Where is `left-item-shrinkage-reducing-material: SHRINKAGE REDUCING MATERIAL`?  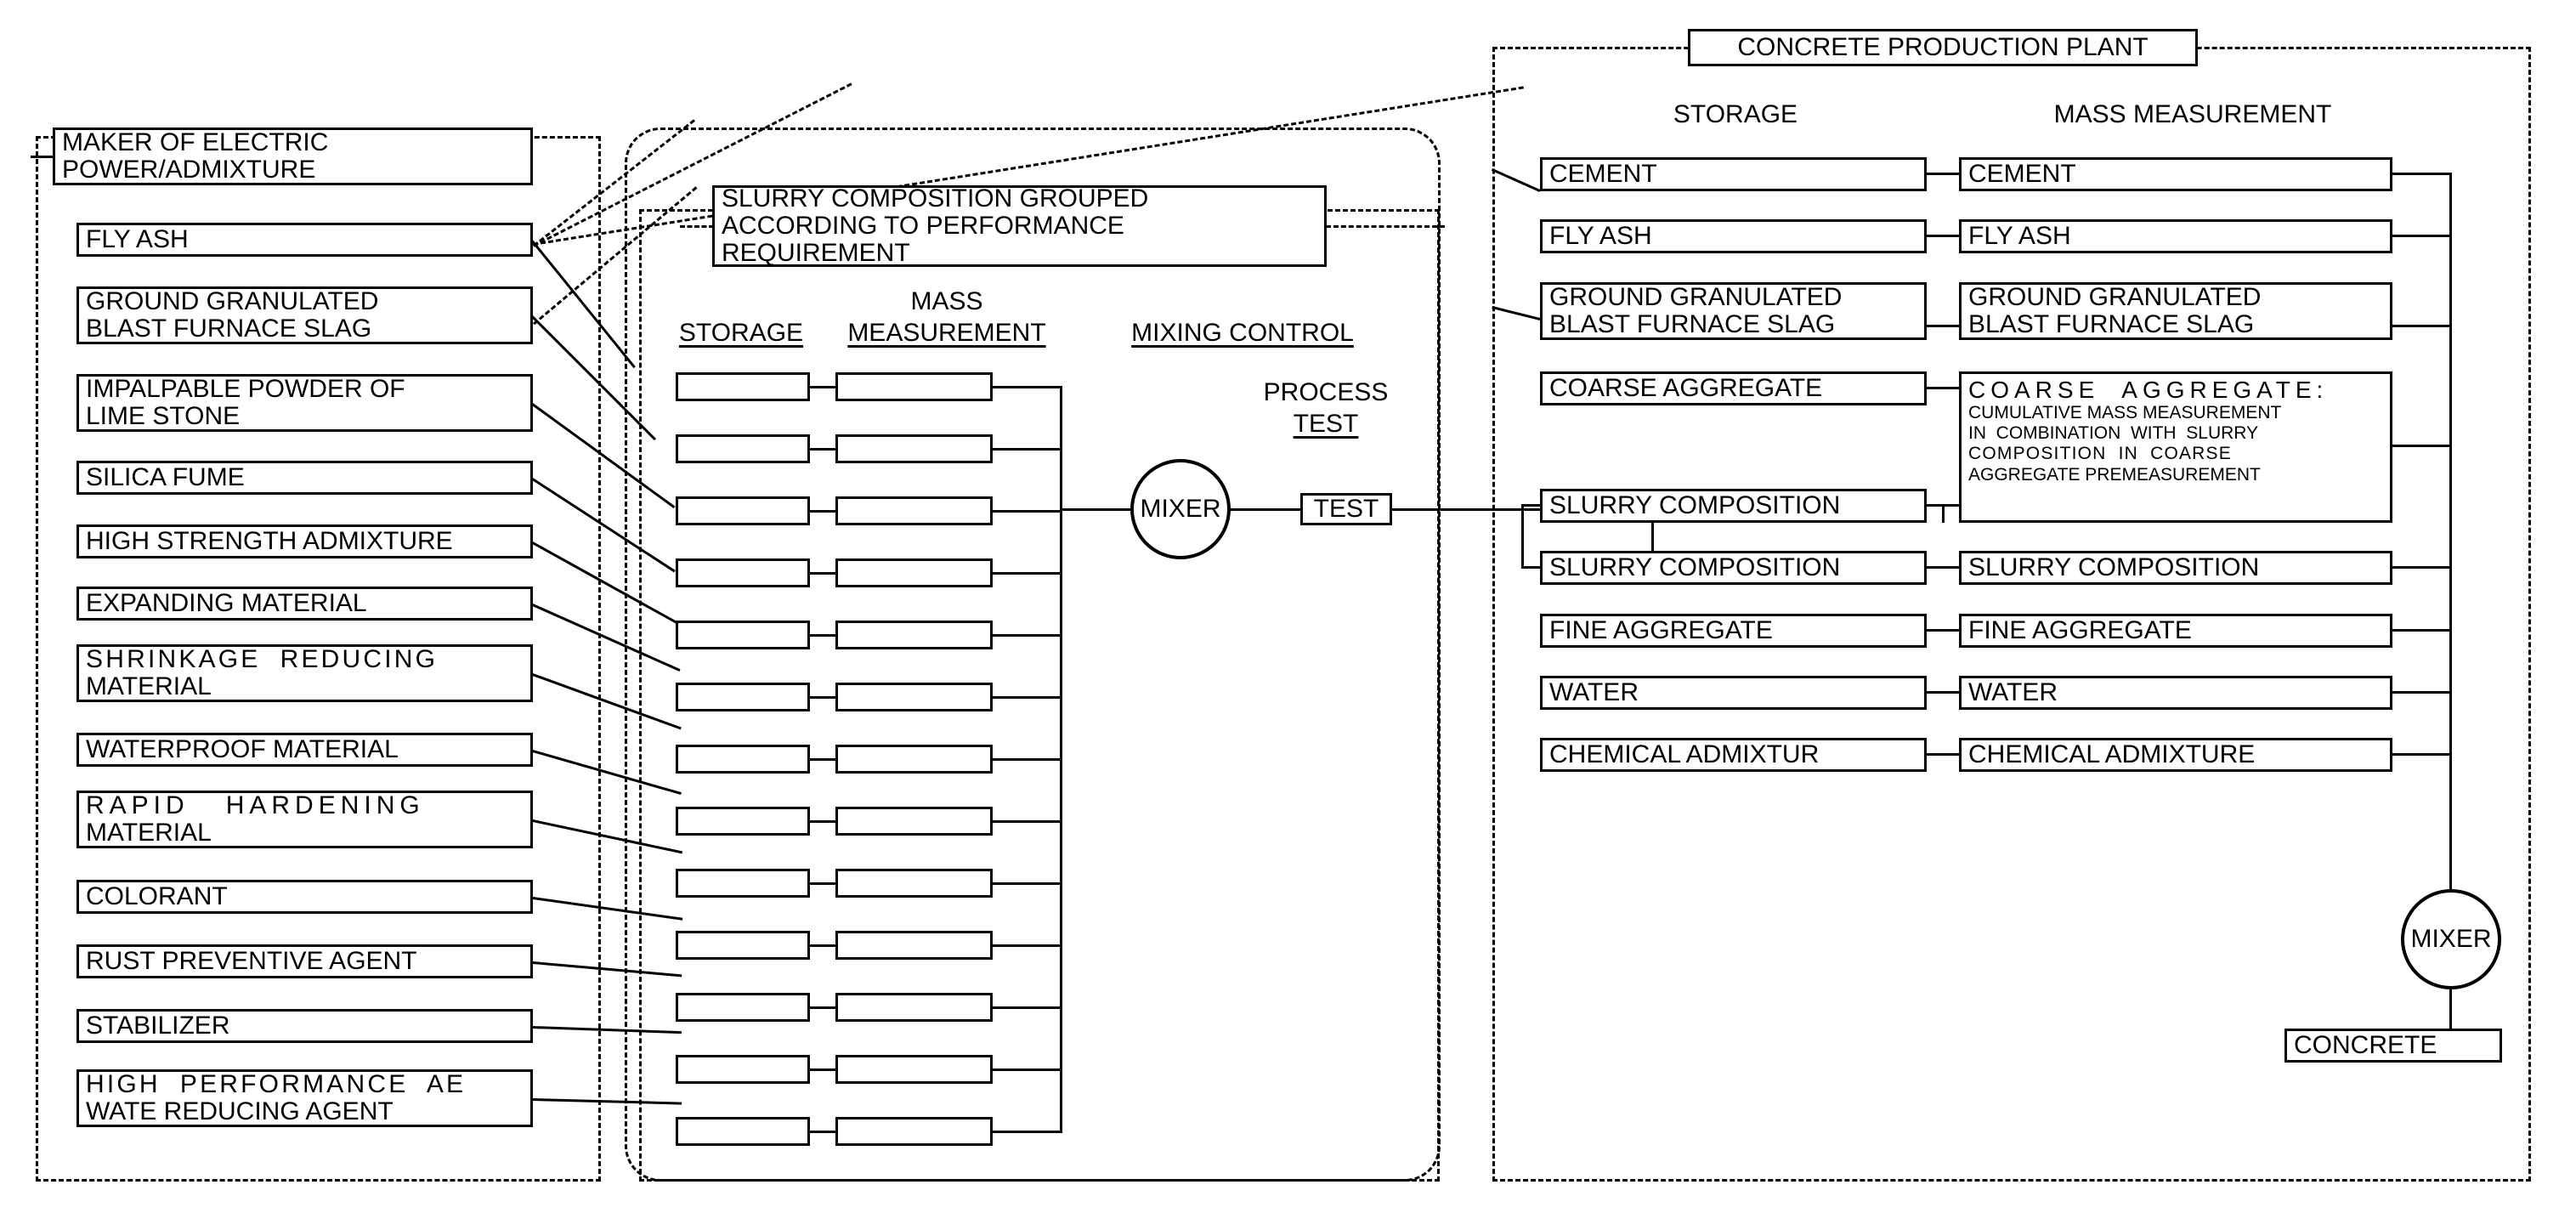 left-item-shrinkage-reducing-material: SHRINKAGE REDUCING MATERIAL is located at coordinates (304, 673).